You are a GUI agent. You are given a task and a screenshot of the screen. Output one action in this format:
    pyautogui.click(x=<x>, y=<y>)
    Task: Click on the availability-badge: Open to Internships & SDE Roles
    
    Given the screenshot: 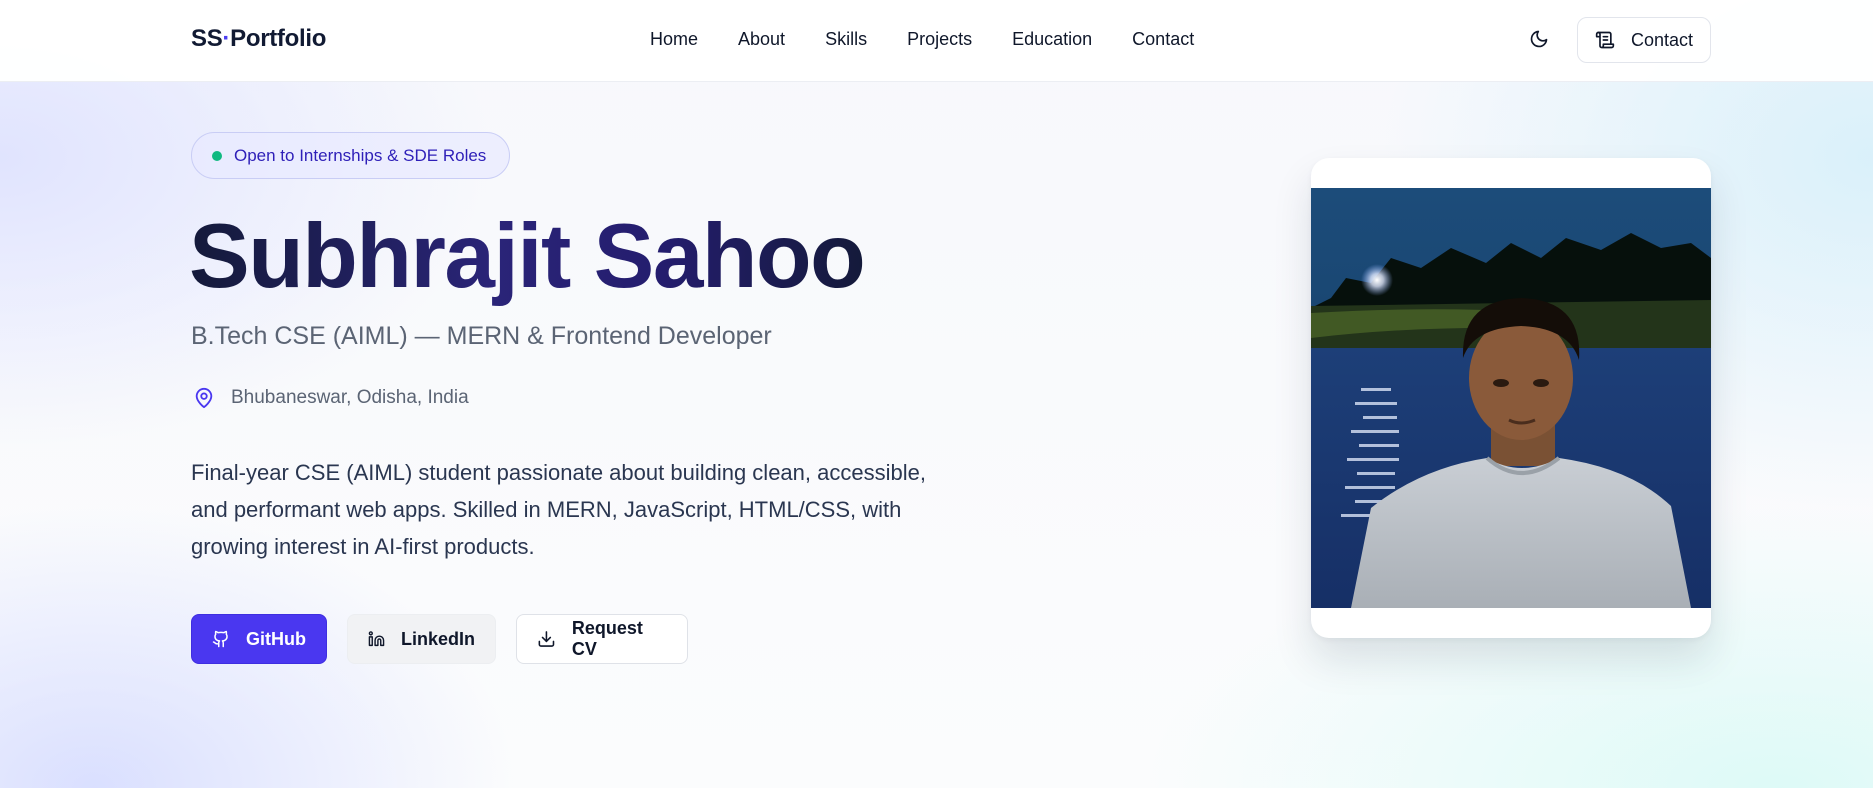 What is the action you would take?
    pyautogui.click(x=350, y=155)
    